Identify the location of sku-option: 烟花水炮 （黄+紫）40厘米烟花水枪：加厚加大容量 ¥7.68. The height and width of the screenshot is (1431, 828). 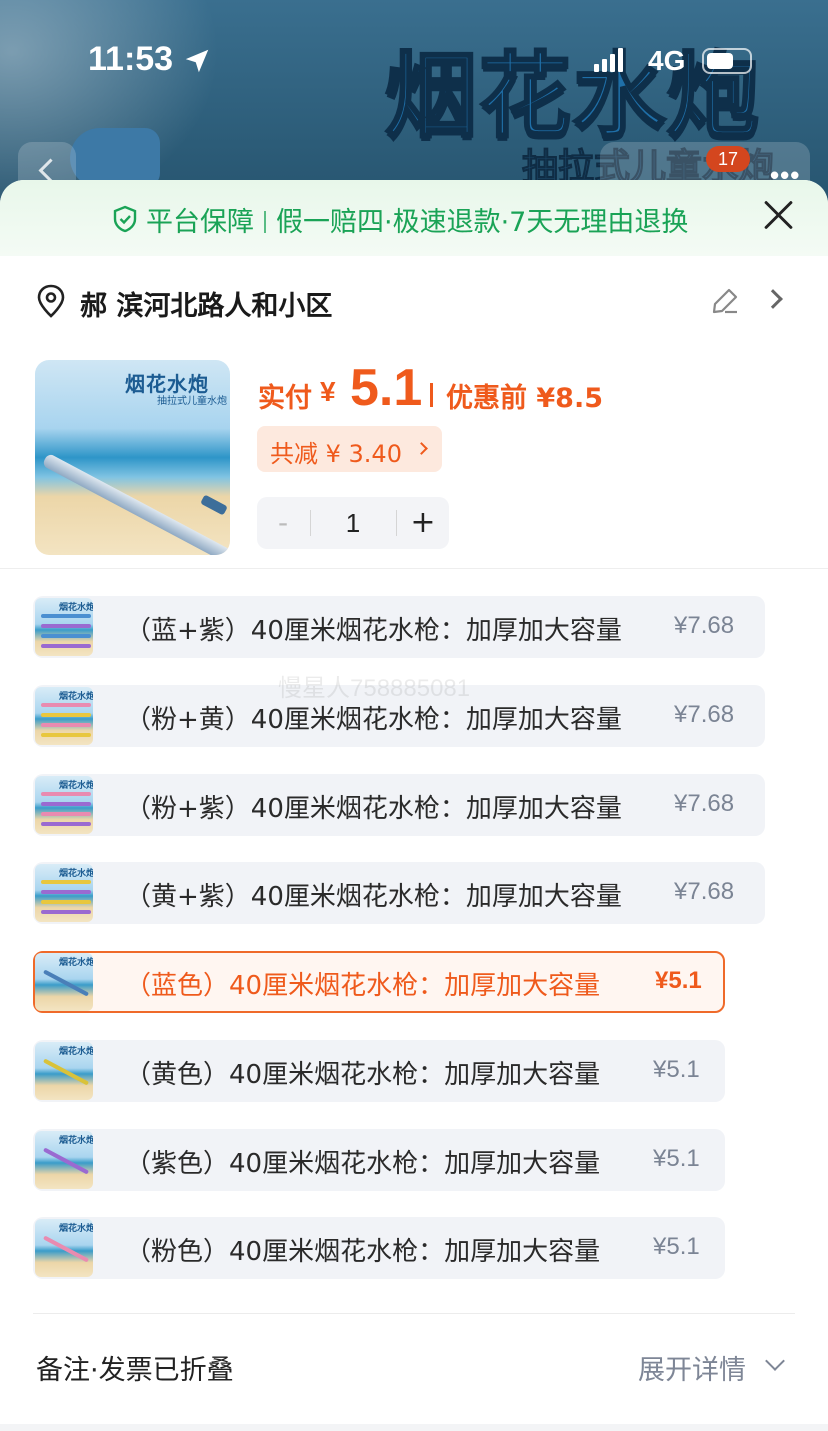
(399, 893).